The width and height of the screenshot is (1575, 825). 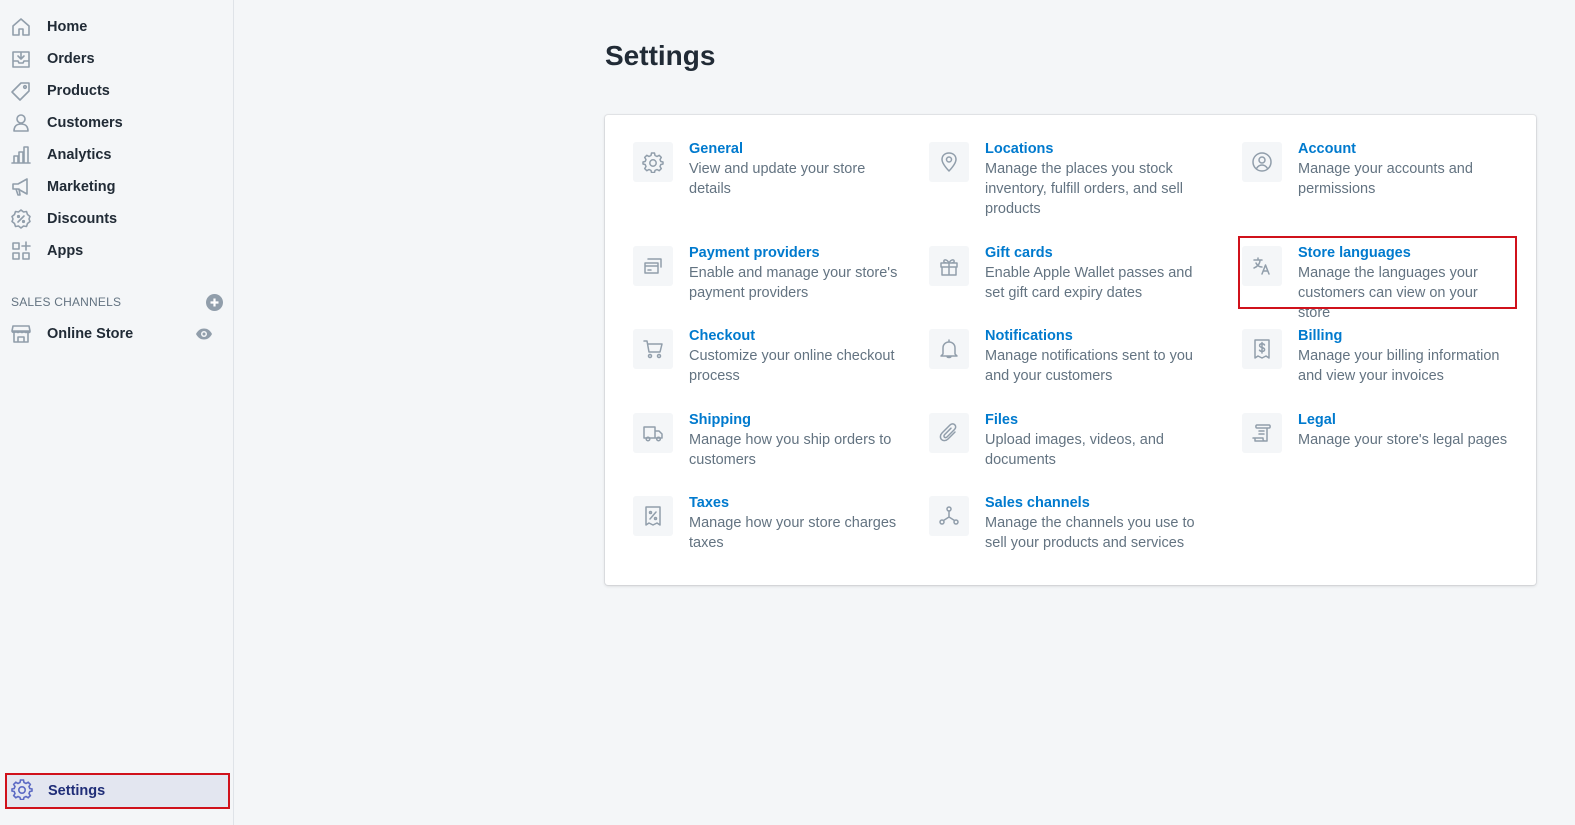 I want to click on sidebar-item-discounts: Discounts, so click(x=116, y=219).